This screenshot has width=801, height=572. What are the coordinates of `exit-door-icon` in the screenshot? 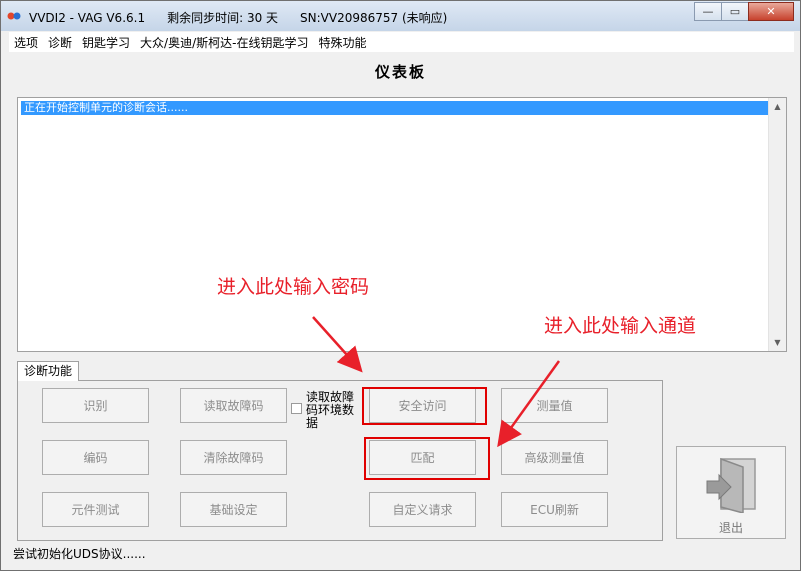 It's located at (731, 485).